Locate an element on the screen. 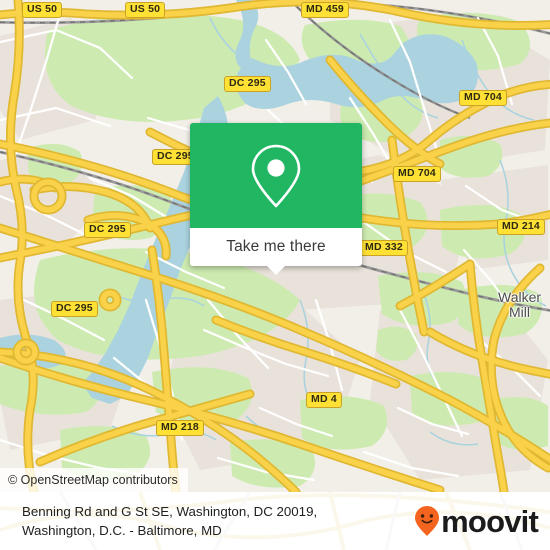 The width and height of the screenshot is (550, 550). route-shield: MD 4 is located at coordinates (324, 400).